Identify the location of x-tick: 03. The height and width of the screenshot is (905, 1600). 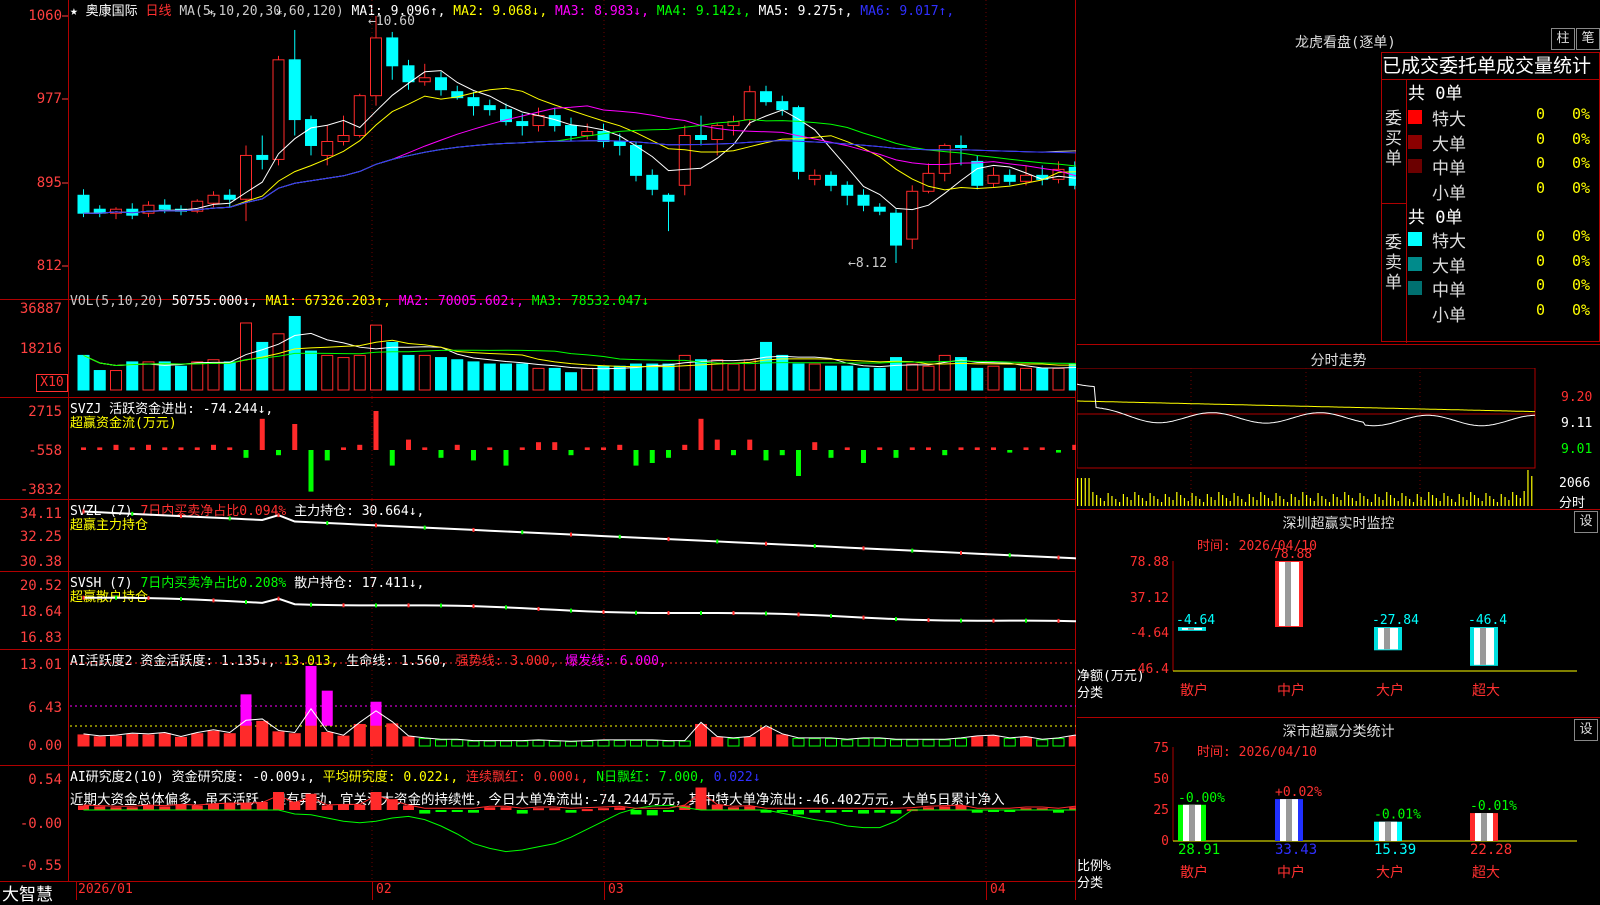
(616, 889).